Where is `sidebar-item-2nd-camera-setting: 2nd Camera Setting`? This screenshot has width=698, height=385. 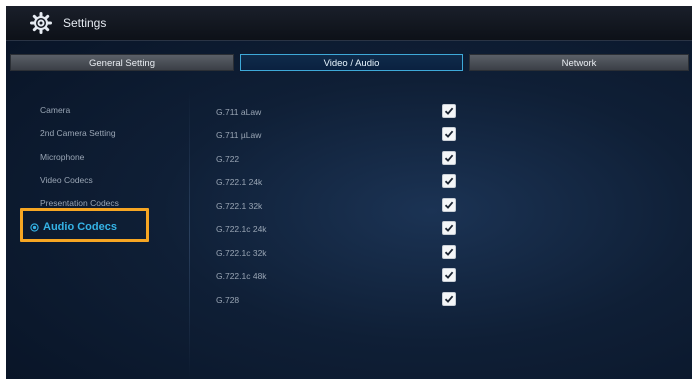 sidebar-item-2nd-camera-setting: 2nd Camera Setting is located at coordinates (78, 133).